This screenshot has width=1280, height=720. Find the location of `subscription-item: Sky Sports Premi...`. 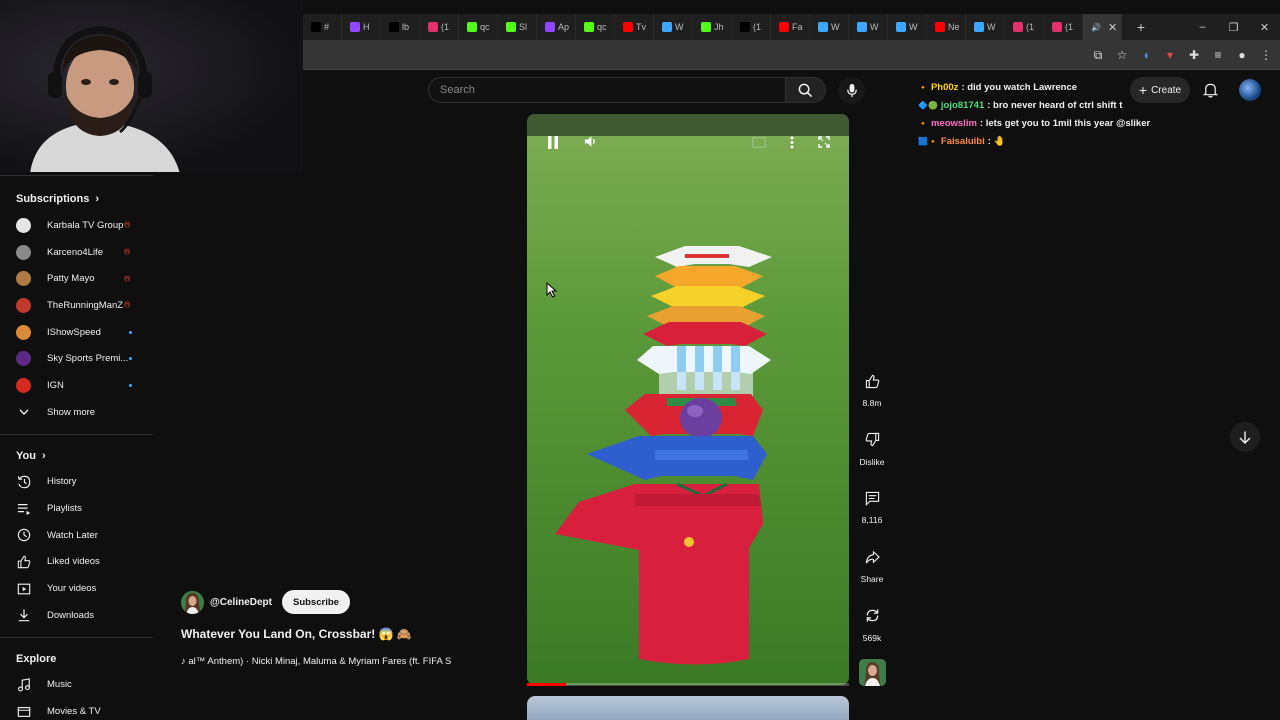

subscription-item: Sky Sports Premi... is located at coordinates (76, 358).